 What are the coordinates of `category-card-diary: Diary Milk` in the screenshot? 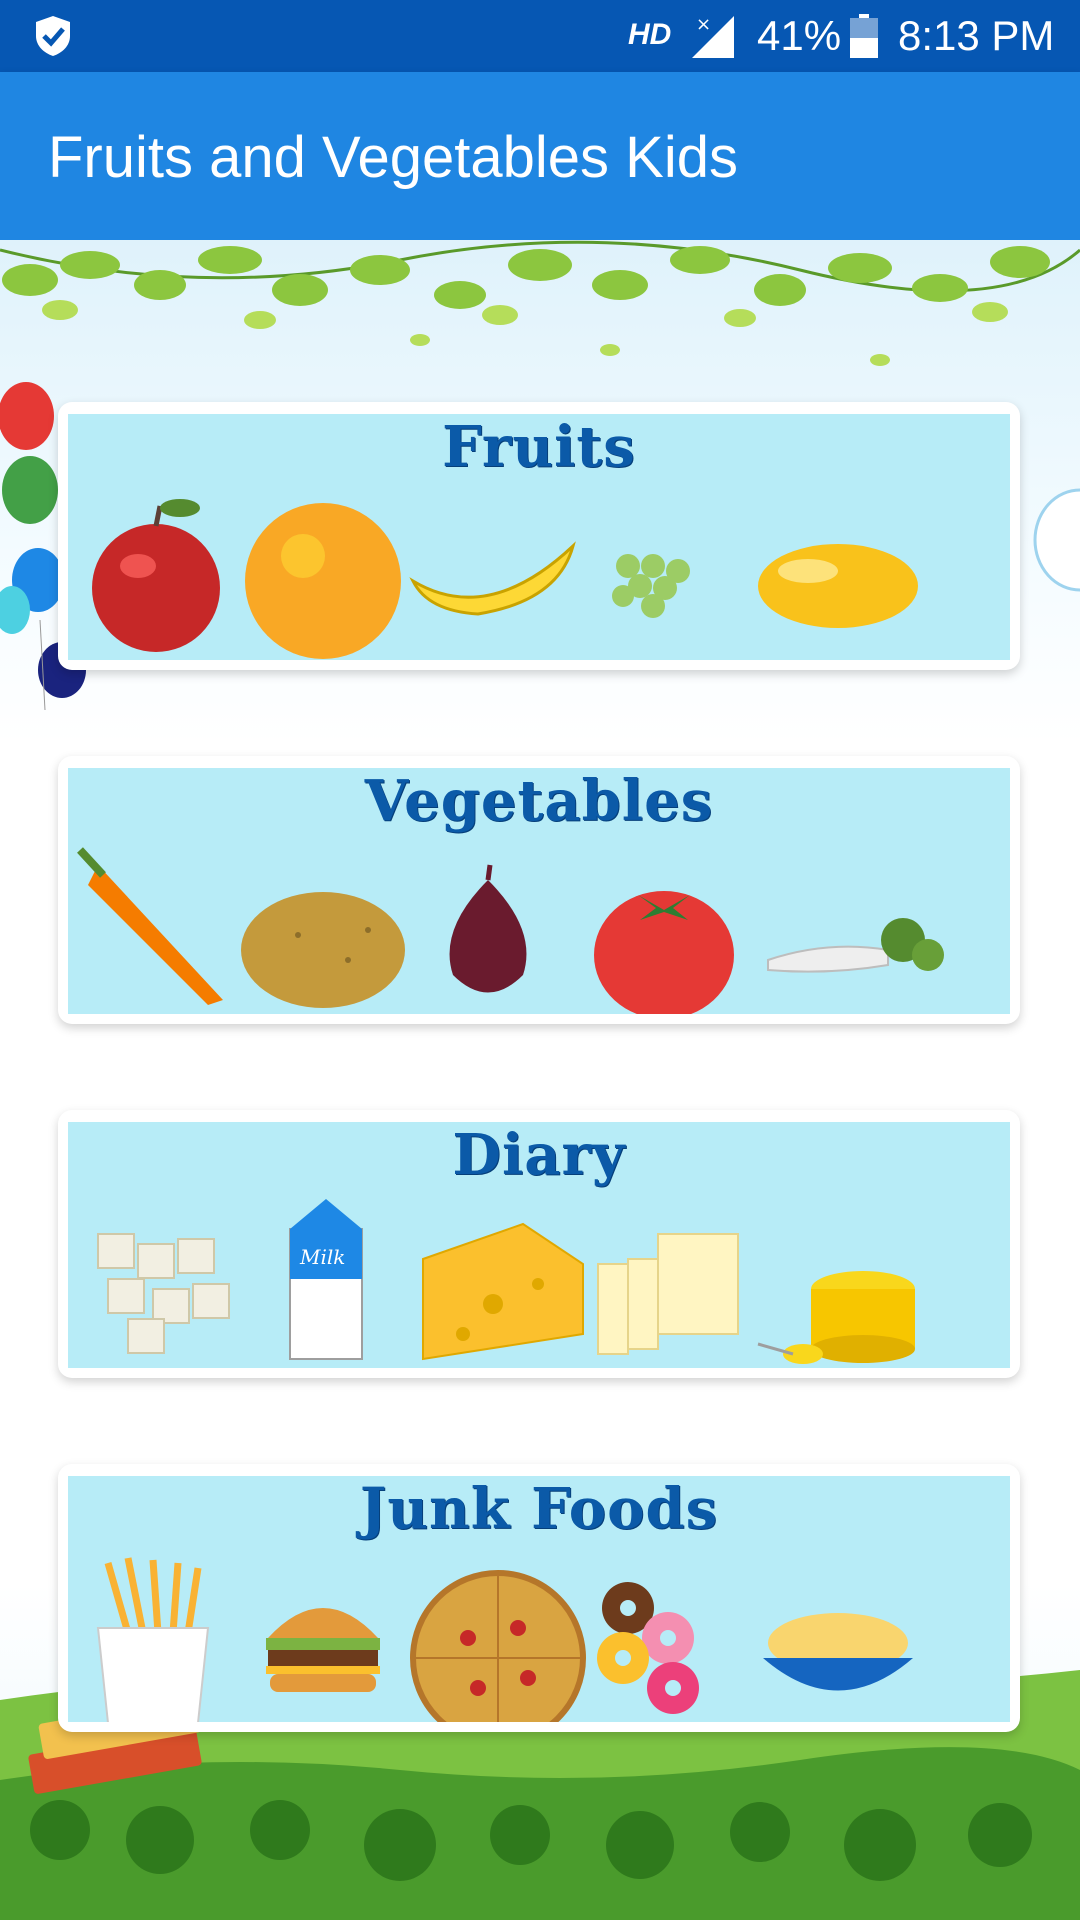 It's located at (539, 1244).